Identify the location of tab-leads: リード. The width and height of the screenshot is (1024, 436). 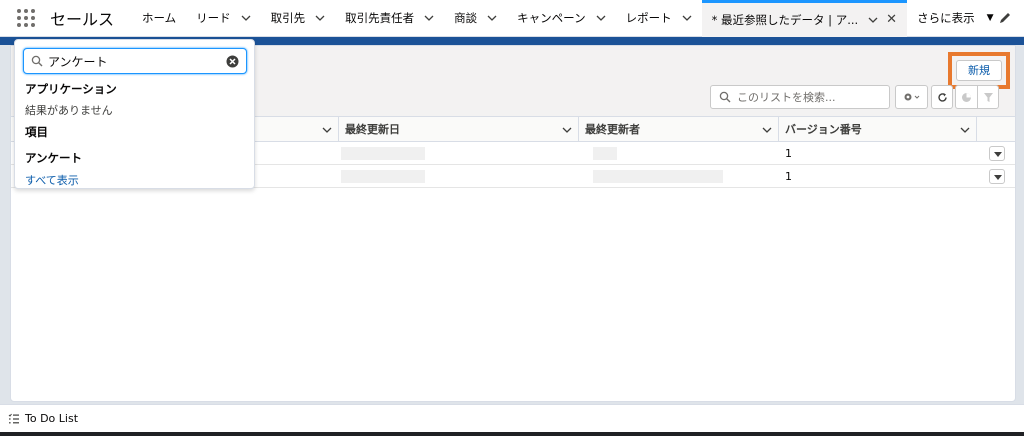
(223, 18).